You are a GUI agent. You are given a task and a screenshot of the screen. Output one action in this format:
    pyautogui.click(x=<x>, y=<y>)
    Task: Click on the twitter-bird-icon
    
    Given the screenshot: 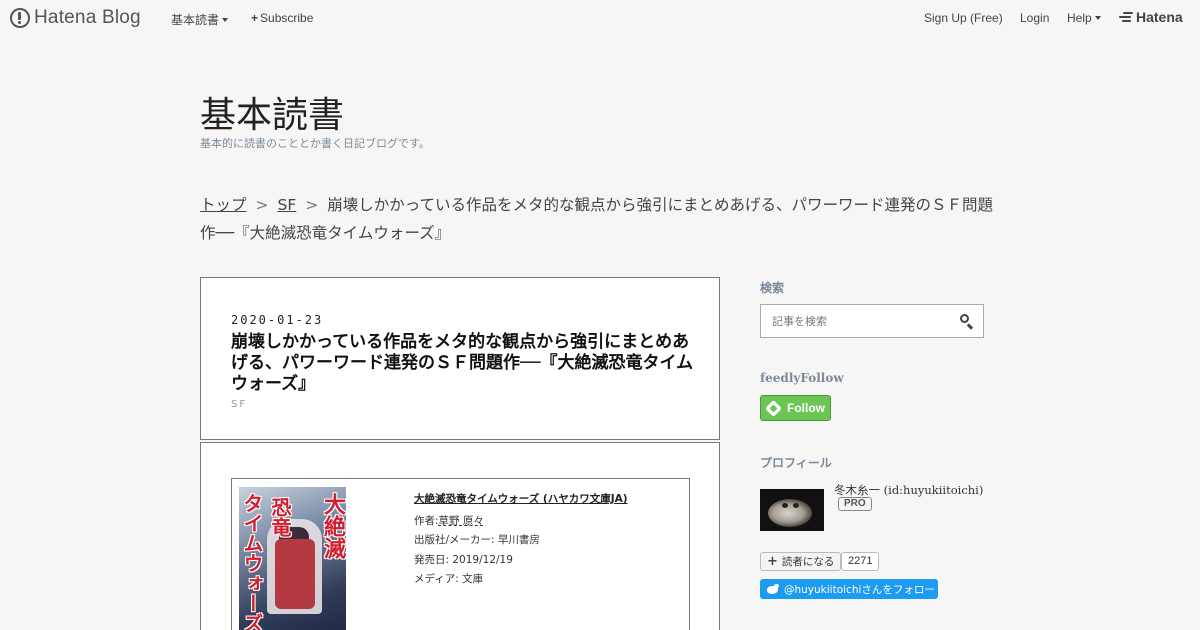 What is the action you would take?
    pyautogui.click(x=772, y=589)
    